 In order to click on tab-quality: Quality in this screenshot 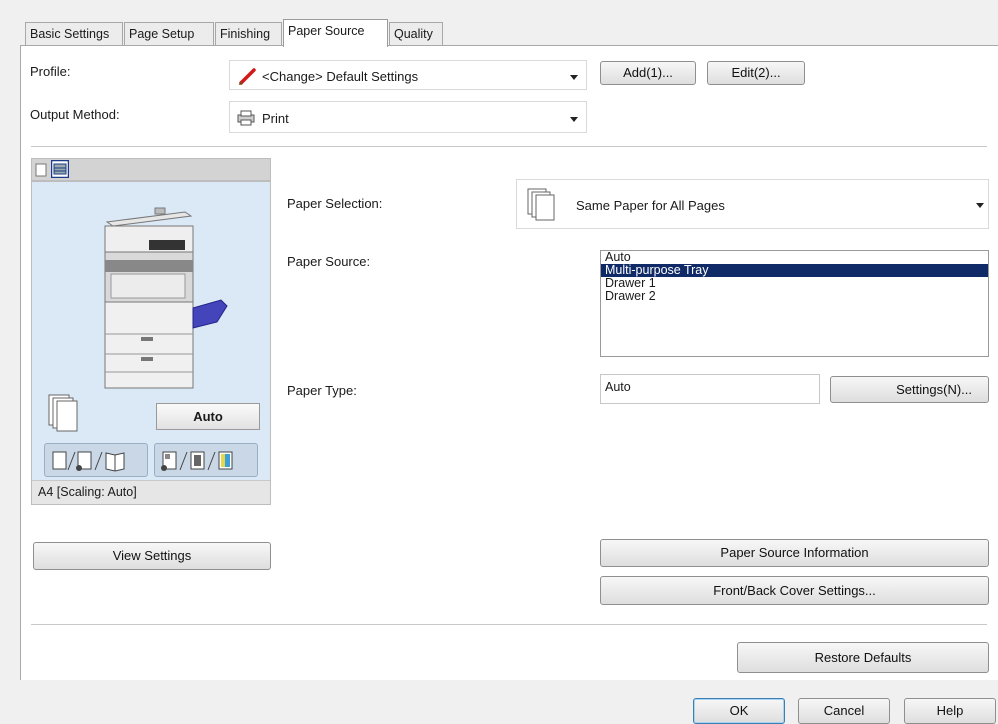, I will do `click(416, 34)`.